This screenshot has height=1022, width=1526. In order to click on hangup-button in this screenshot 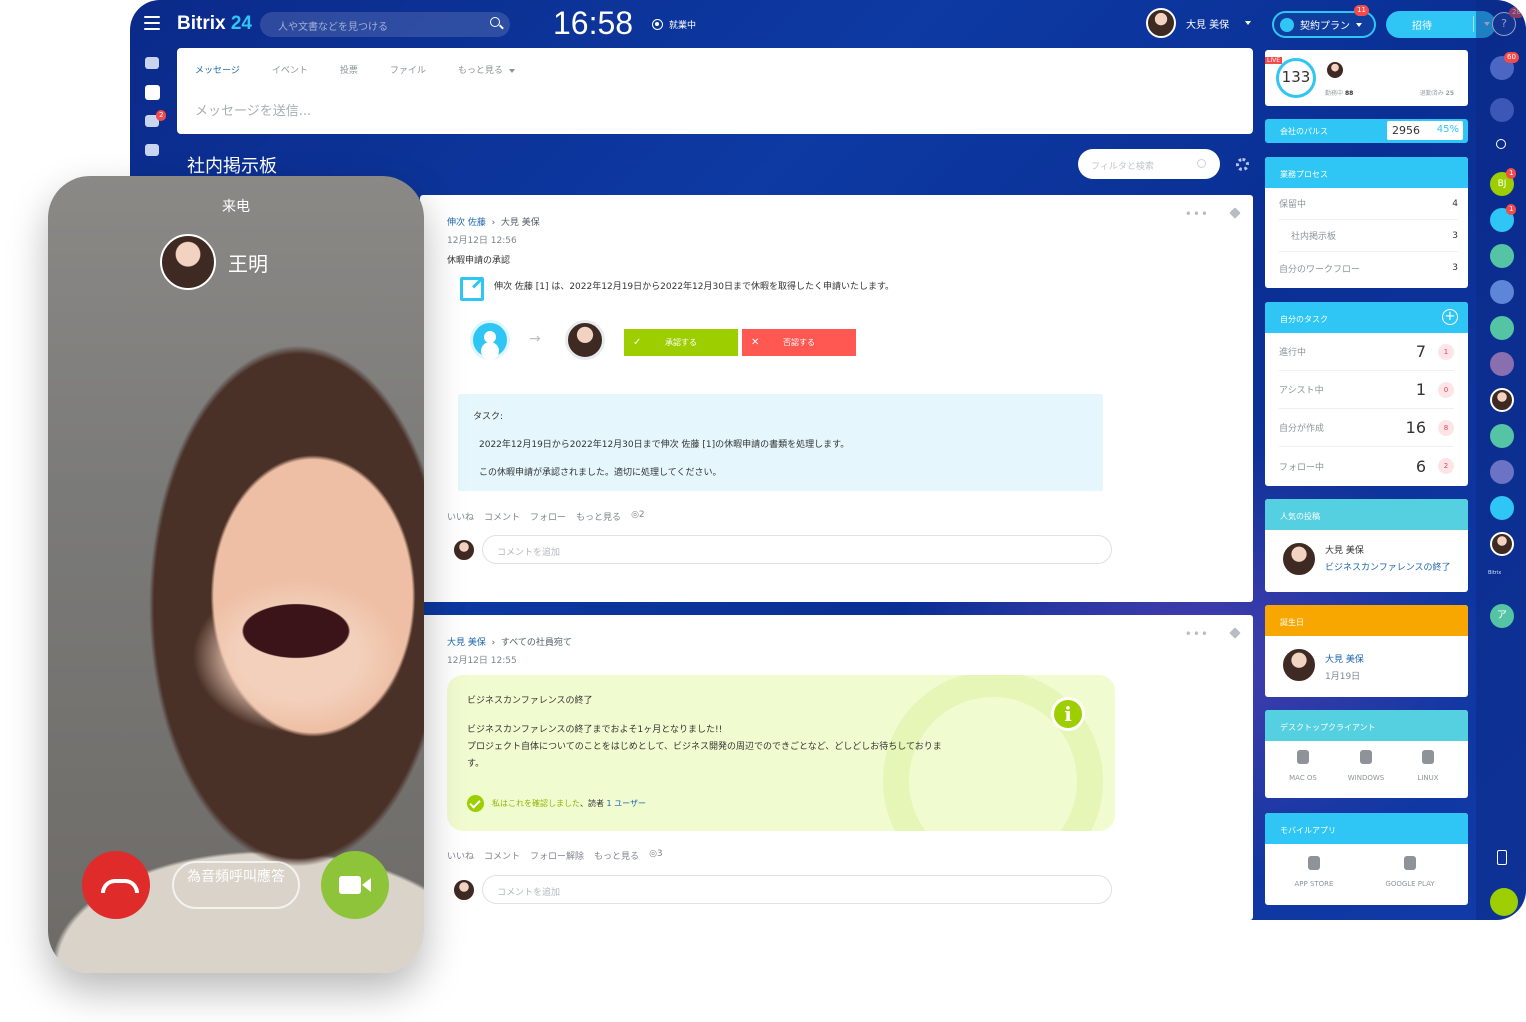, I will do `click(116, 885)`.